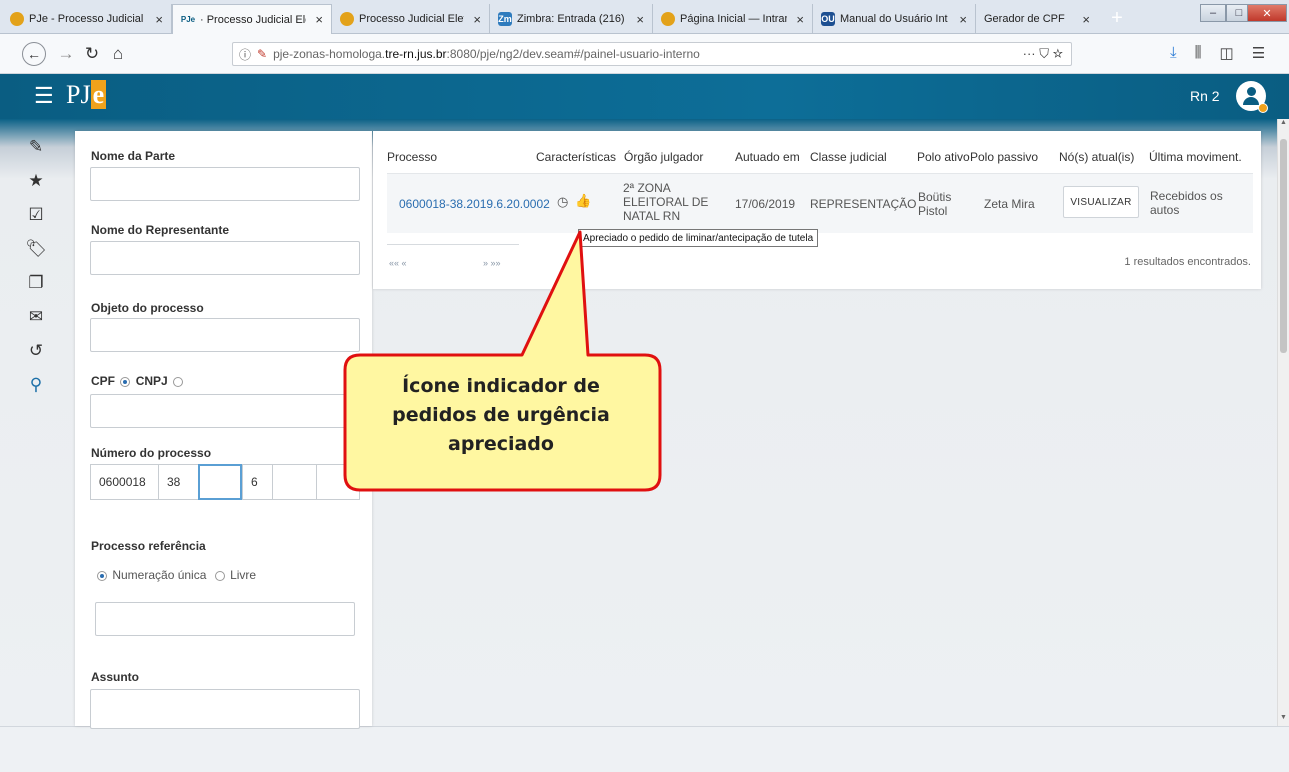 This screenshot has width=1289, height=772. I want to click on tab-label: Zimbra: Entrada (216), so click(571, 19).